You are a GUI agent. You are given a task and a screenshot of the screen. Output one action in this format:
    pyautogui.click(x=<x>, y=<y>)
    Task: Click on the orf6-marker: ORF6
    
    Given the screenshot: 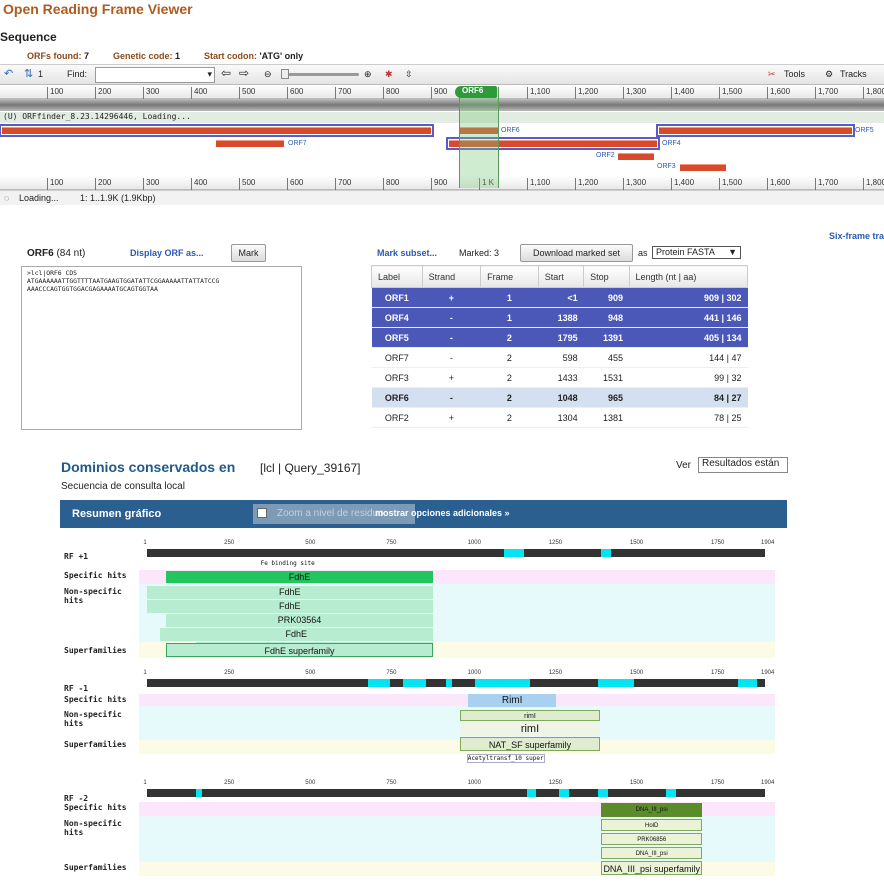 What is the action you would take?
    pyautogui.click(x=476, y=92)
    